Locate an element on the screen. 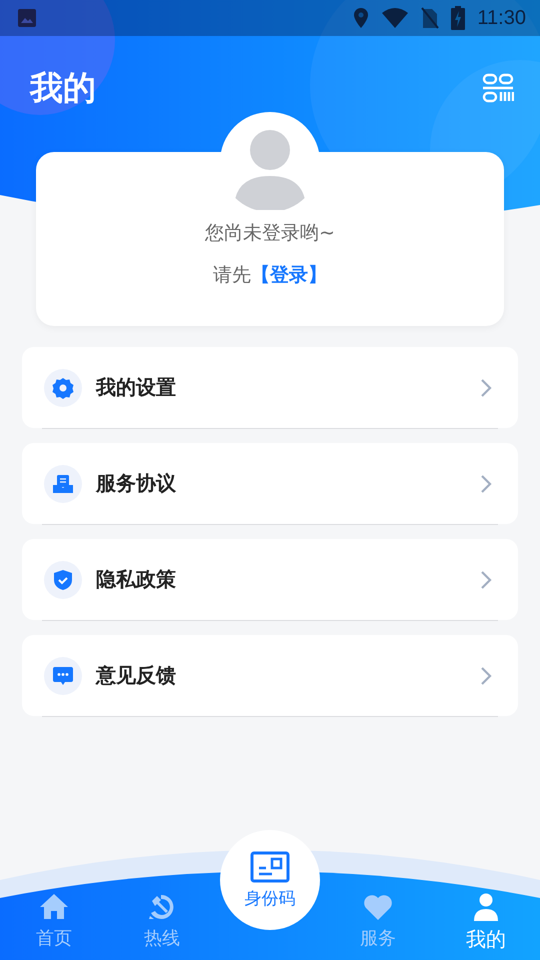  scan-icon is located at coordinates (498, 88).